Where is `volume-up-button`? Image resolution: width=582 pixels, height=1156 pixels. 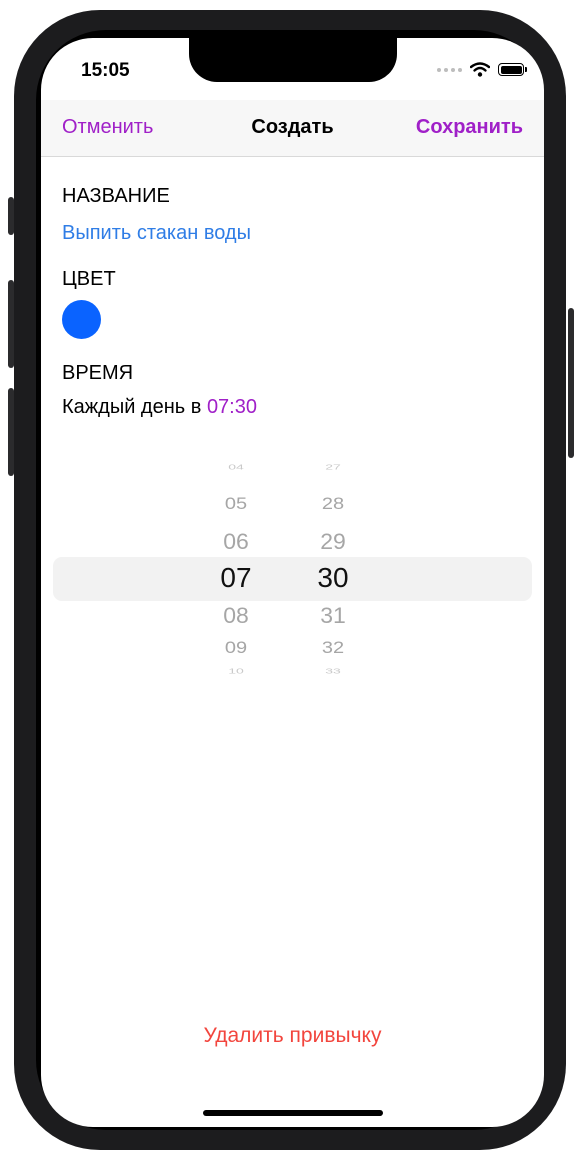 volume-up-button is located at coordinates (11, 324).